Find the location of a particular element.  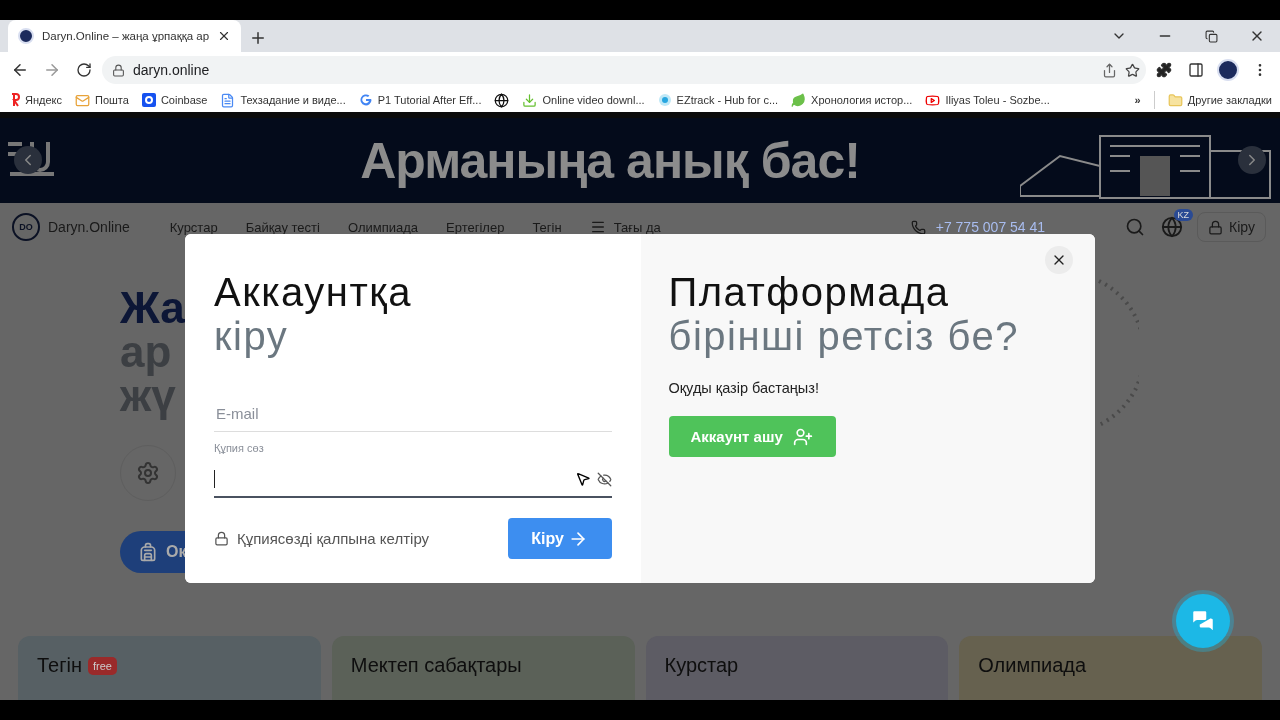

side-panel-icon is located at coordinates (1196, 70).